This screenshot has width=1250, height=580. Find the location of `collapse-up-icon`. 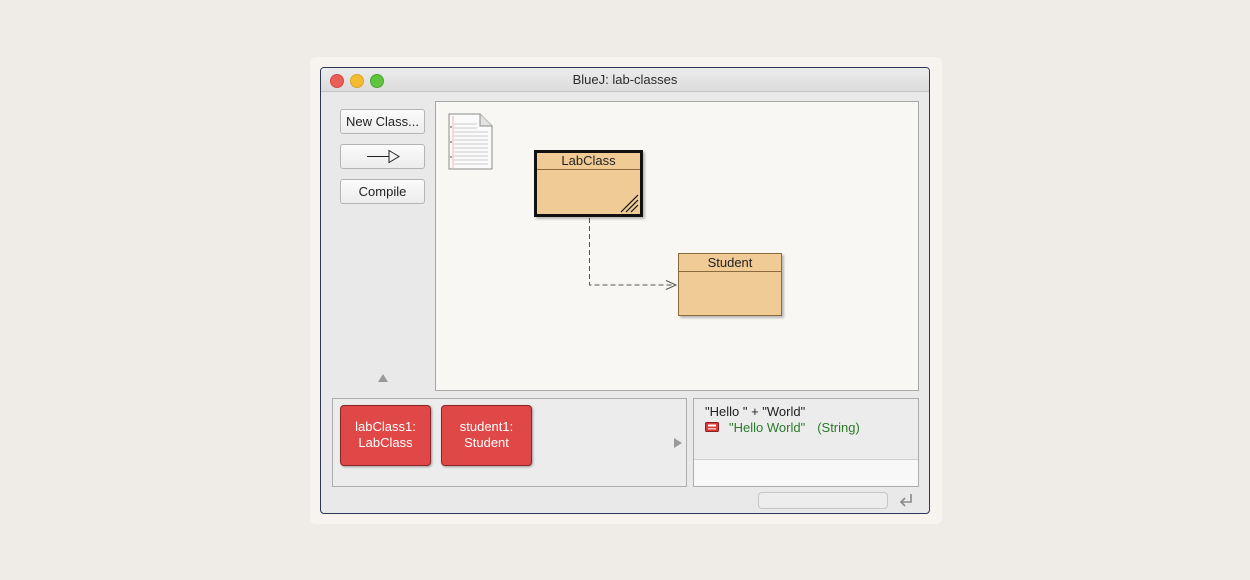

collapse-up-icon is located at coordinates (383, 378).